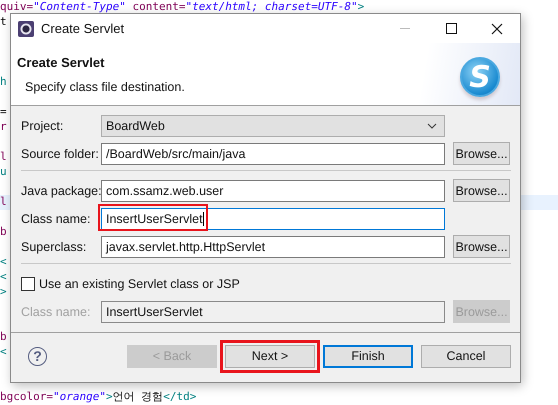 Image resolution: width=558 pixels, height=405 pixels. Describe the element at coordinates (203, 219) in the screenshot. I see `text-cursor` at that location.